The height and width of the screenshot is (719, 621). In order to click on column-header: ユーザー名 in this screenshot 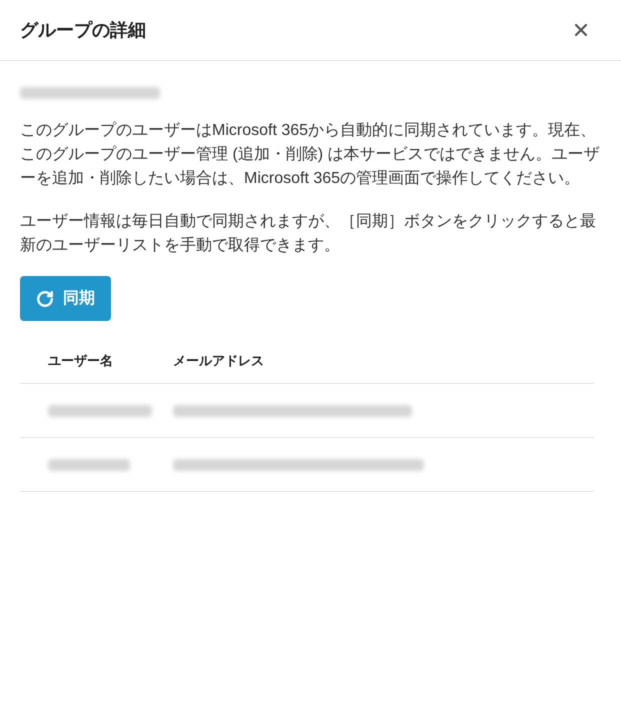, I will do `click(80, 360)`.